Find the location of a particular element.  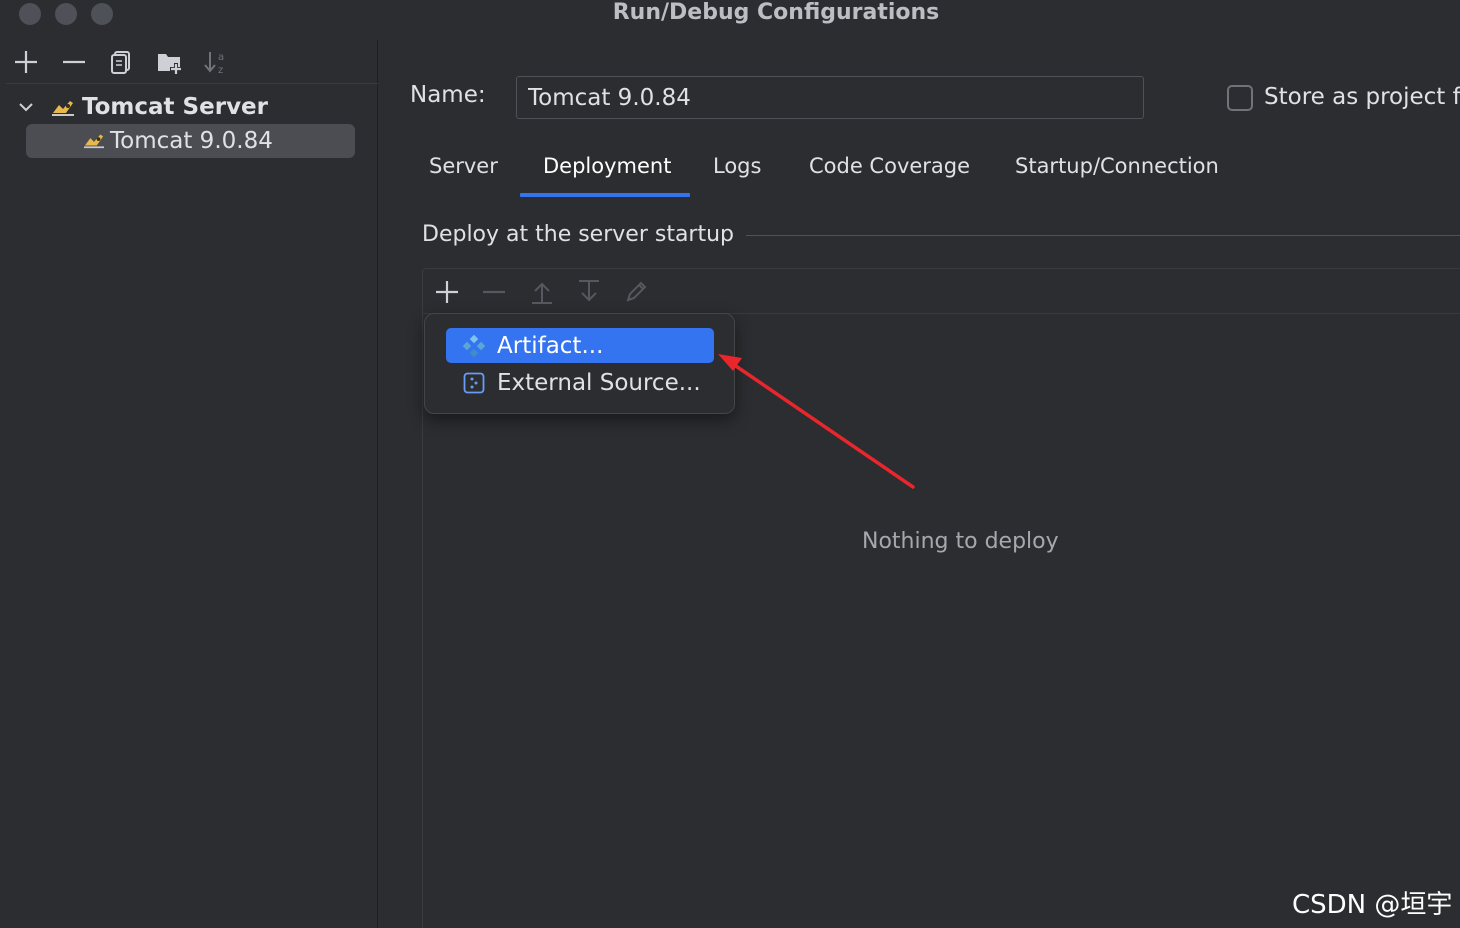

copy-icon is located at coordinates (121, 62).